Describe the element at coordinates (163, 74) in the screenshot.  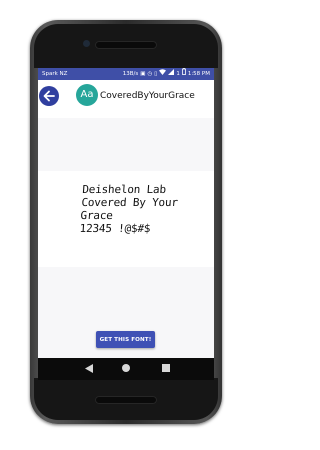
I see `wifi-icon` at that location.